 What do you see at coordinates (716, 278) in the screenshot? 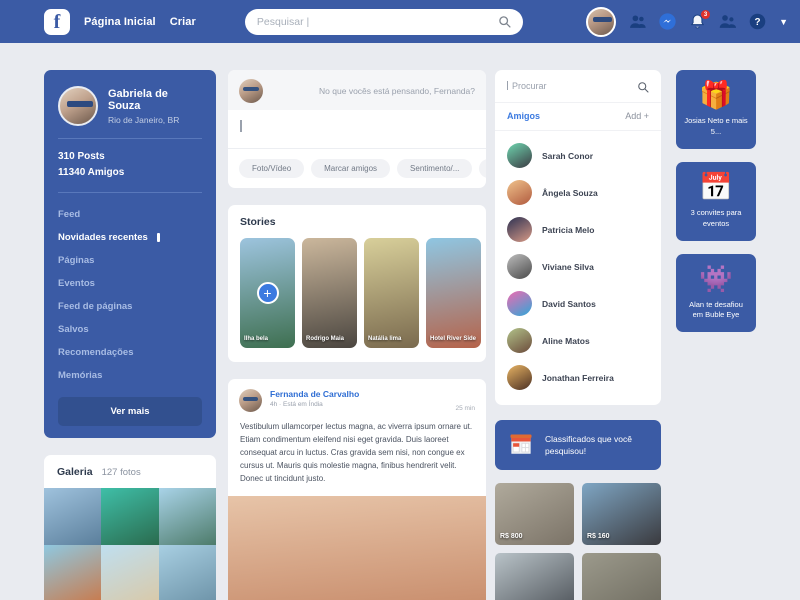
I see `game-icon: 👾` at bounding box center [716, 278].